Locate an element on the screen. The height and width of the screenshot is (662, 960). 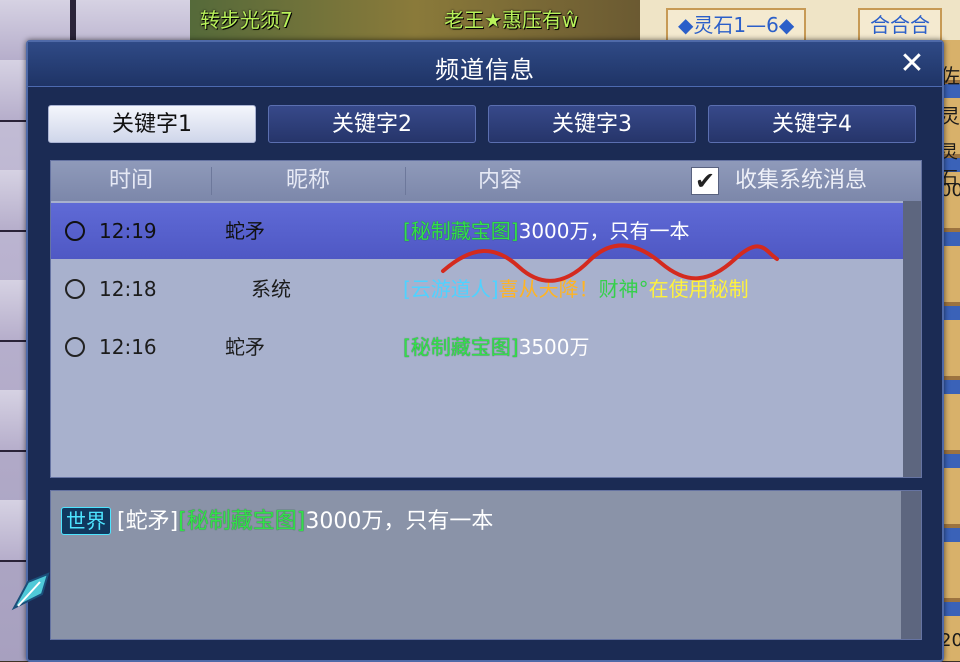
row-content: [秘制藏宝图]3000万，只有一本 is located at coordinates (653, 231).